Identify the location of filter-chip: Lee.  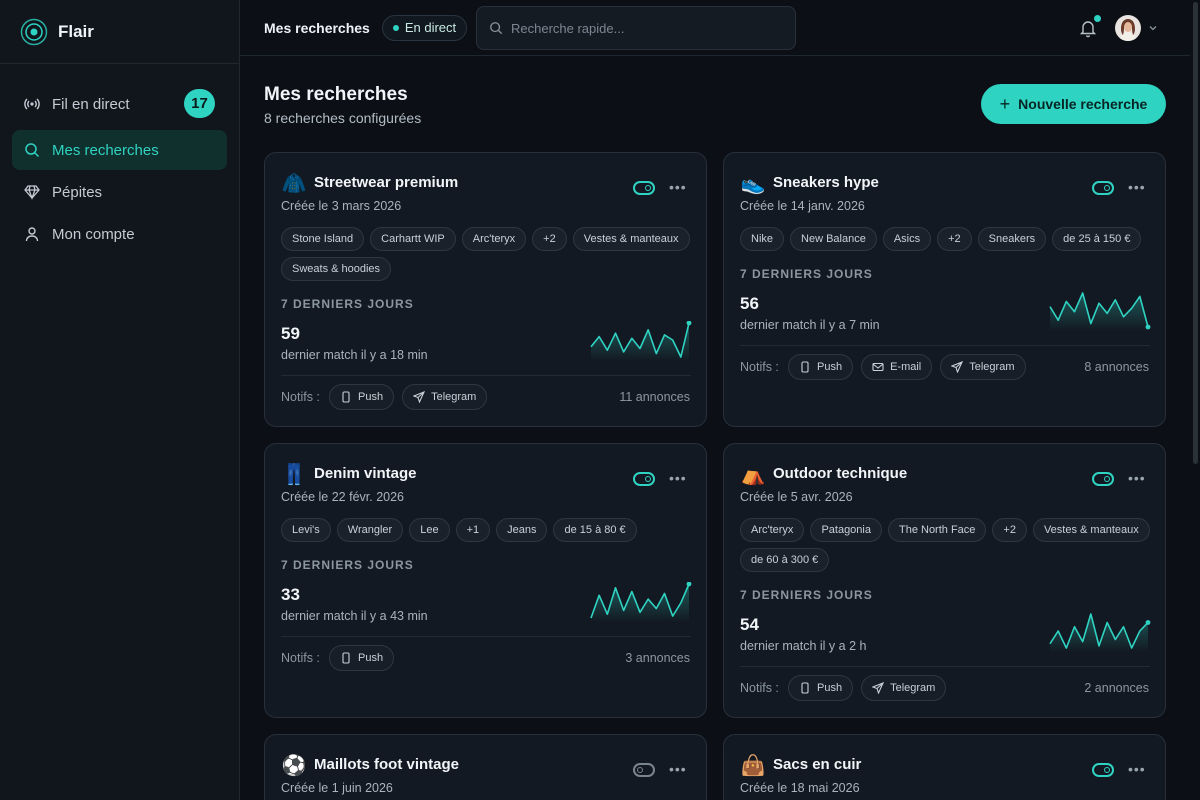
(429, 530).